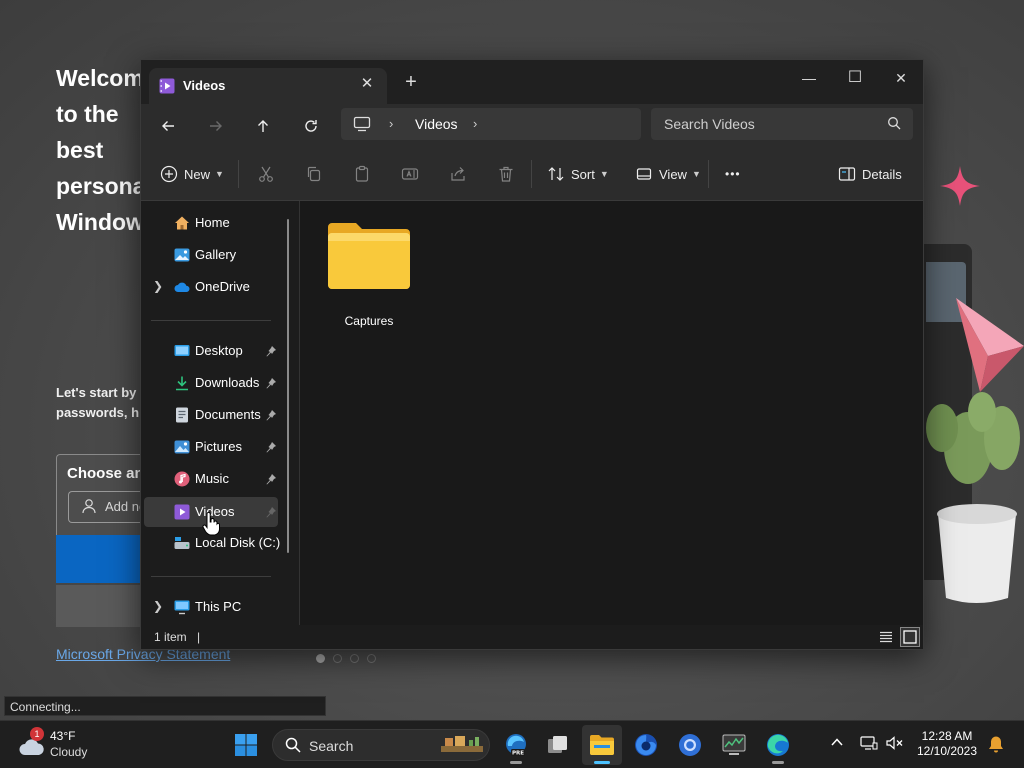 This screenshot has width=1024, height=768. I want to click on sidebar-item-downloads: Downloads, so click(211, 383).